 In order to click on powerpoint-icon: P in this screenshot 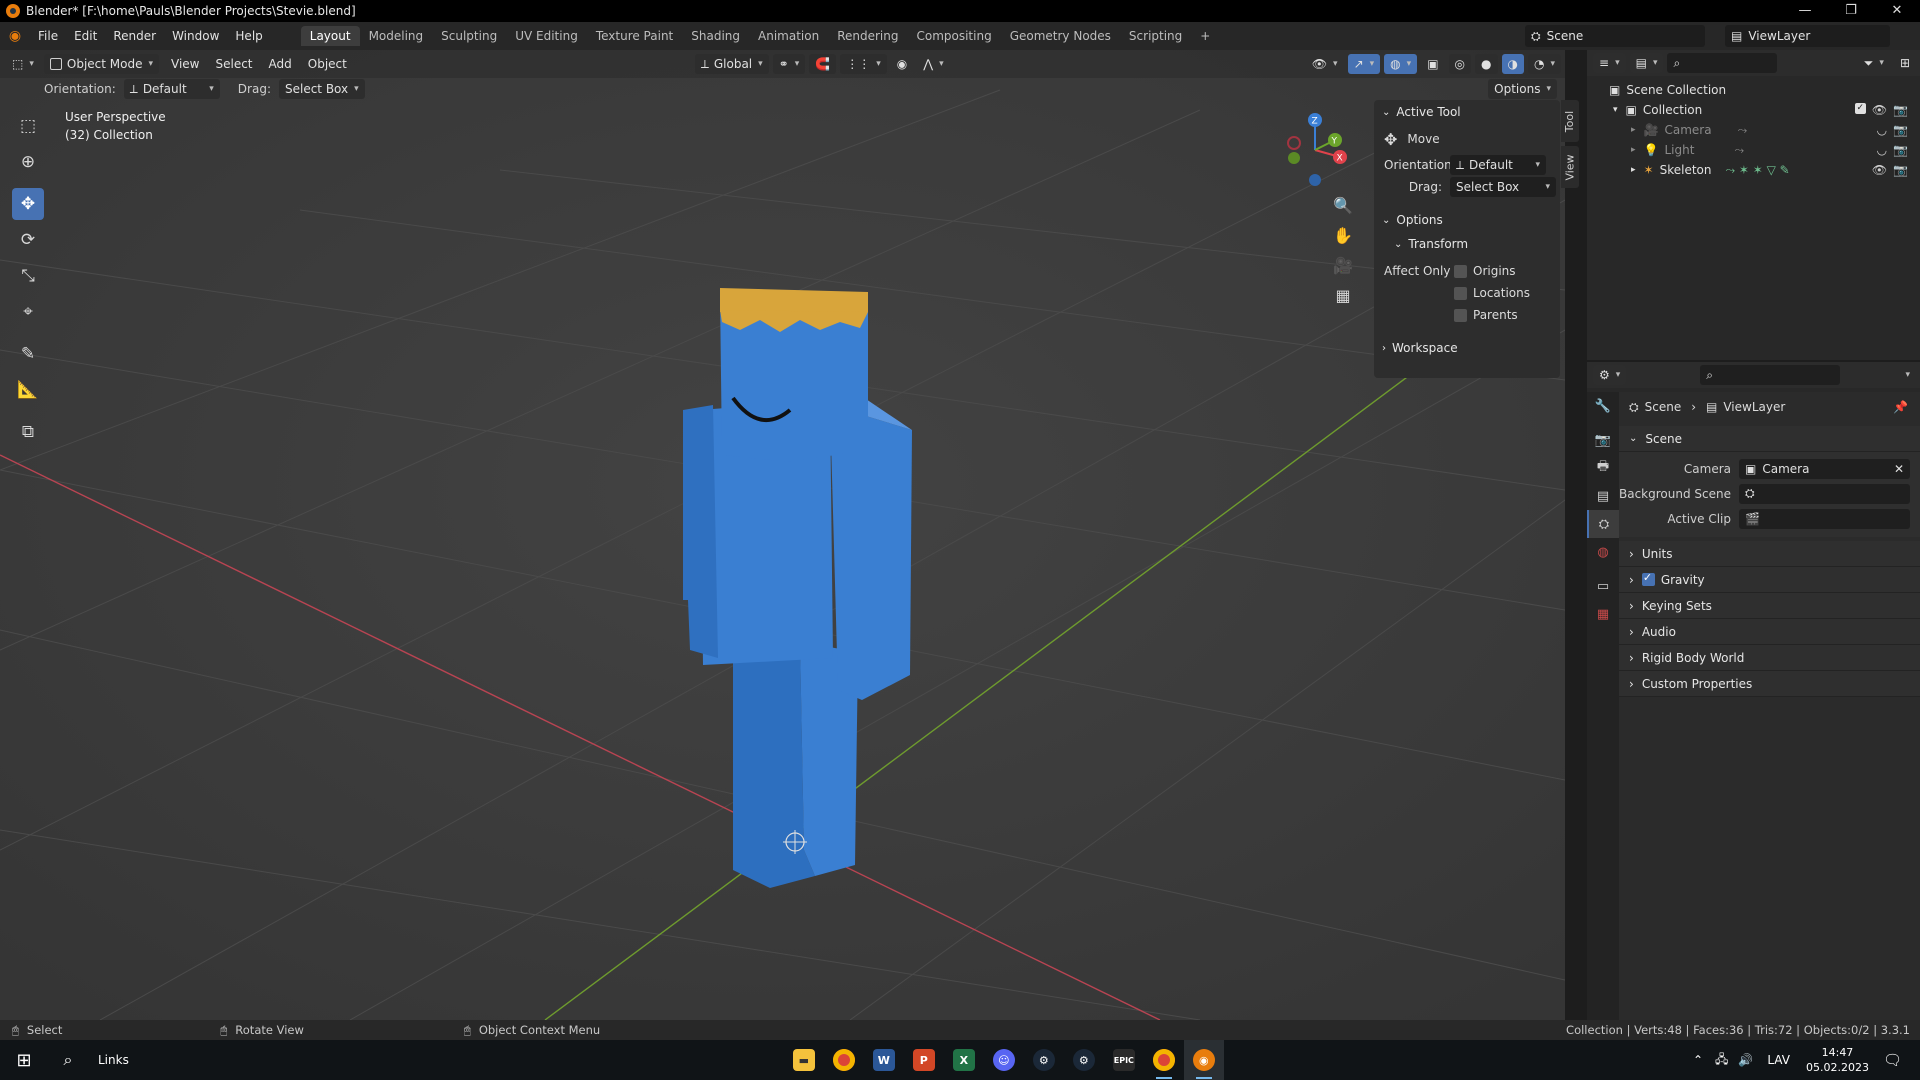, I will do `click(924, 1060)`.